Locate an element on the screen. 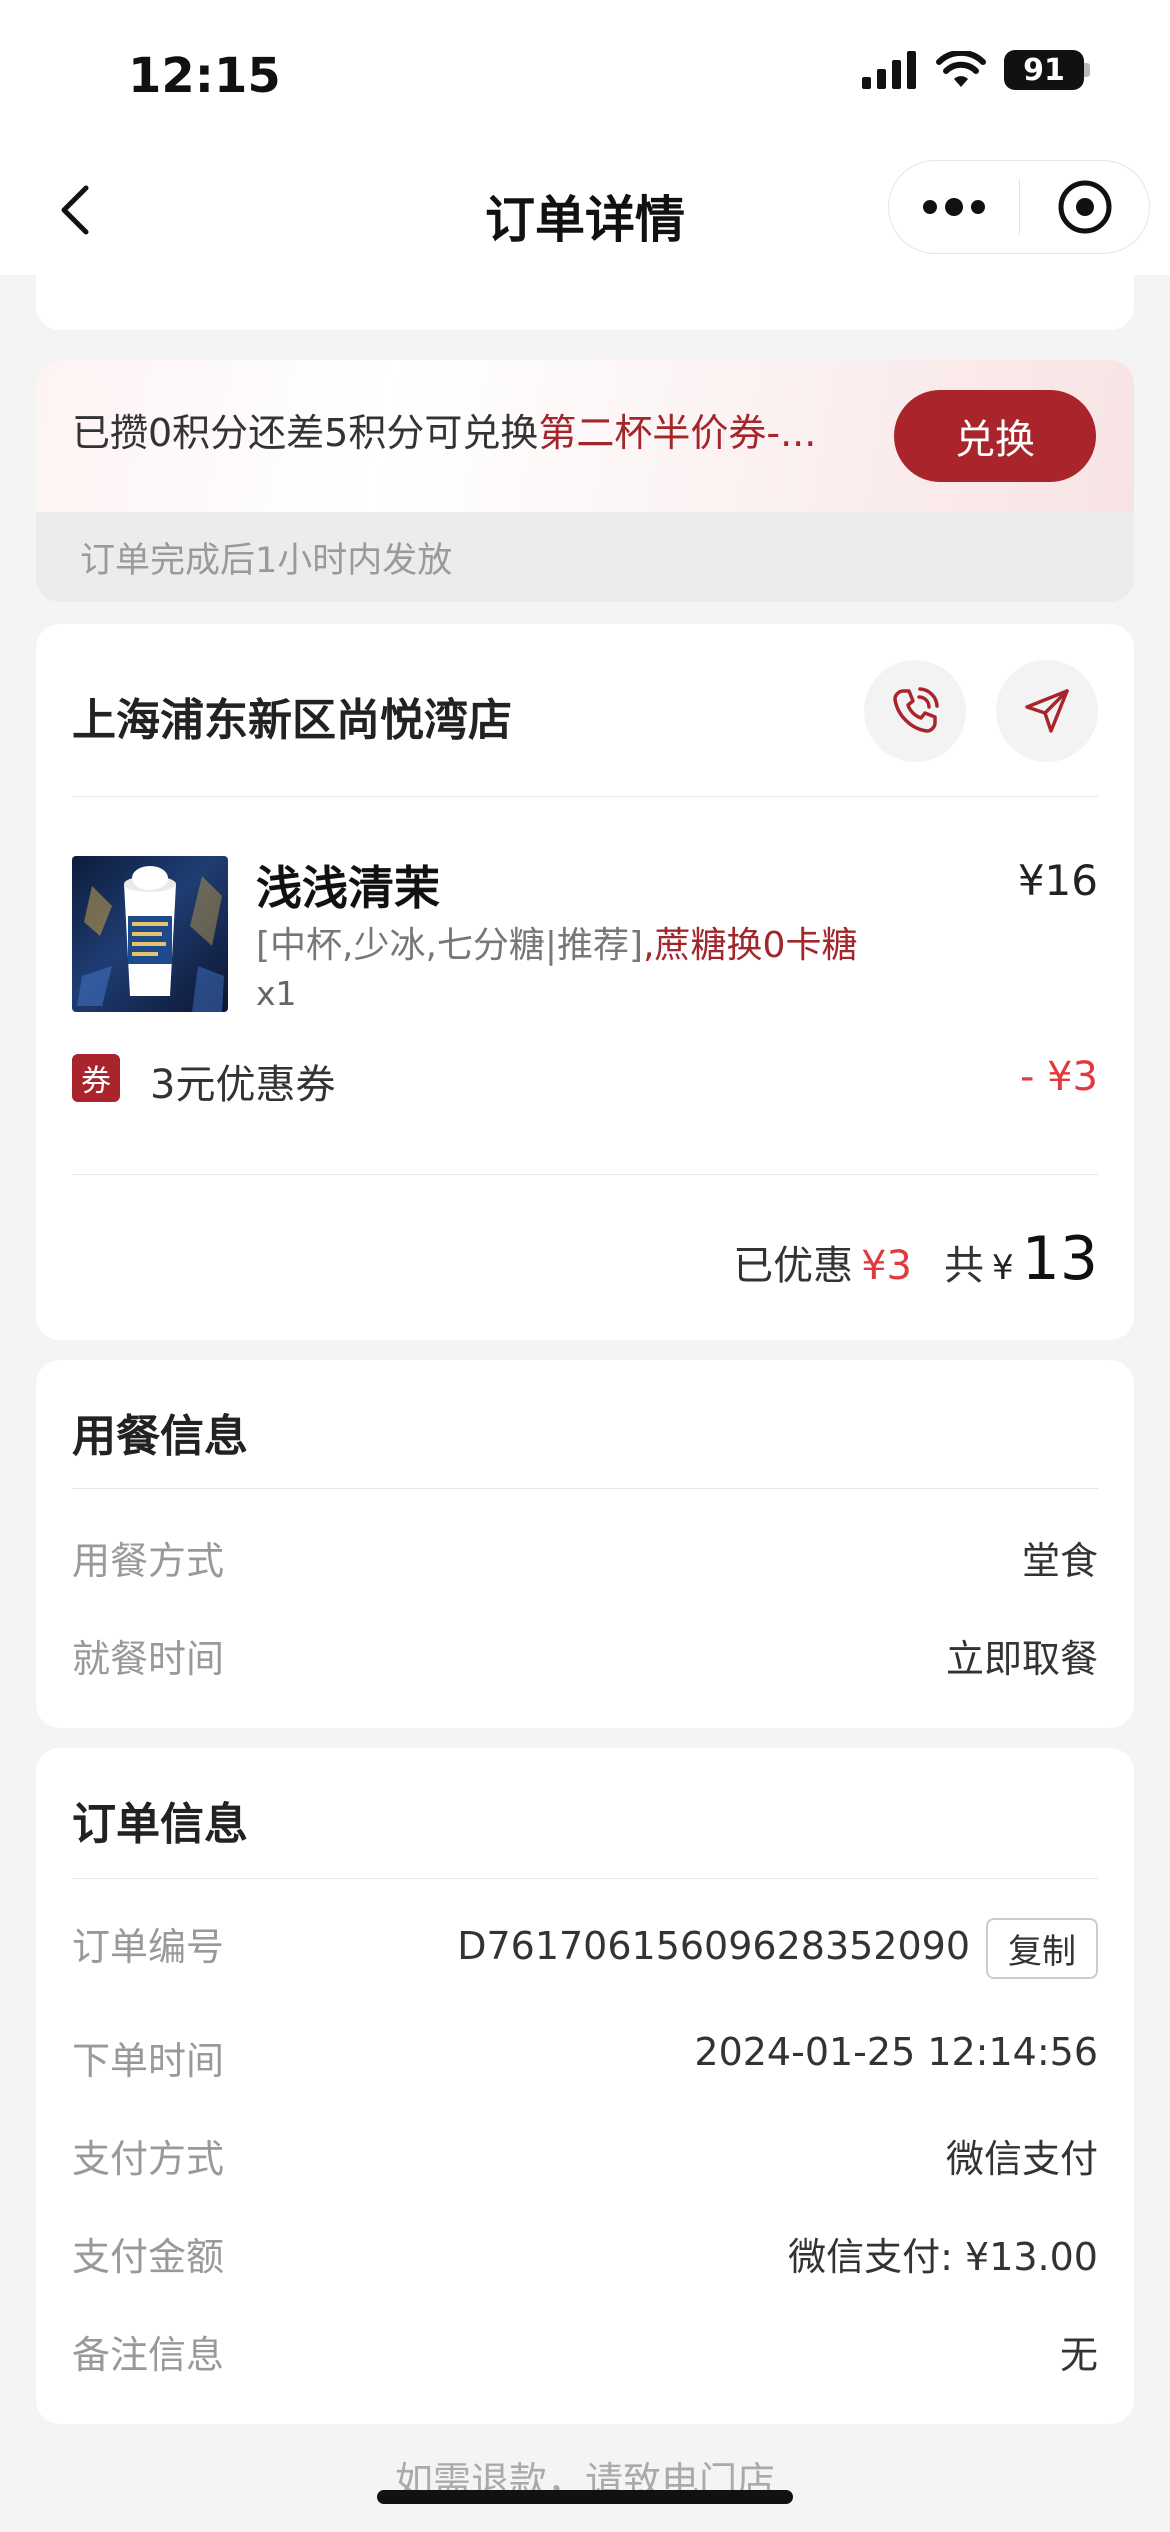  phone-icon is located at coordinates (916, 710).